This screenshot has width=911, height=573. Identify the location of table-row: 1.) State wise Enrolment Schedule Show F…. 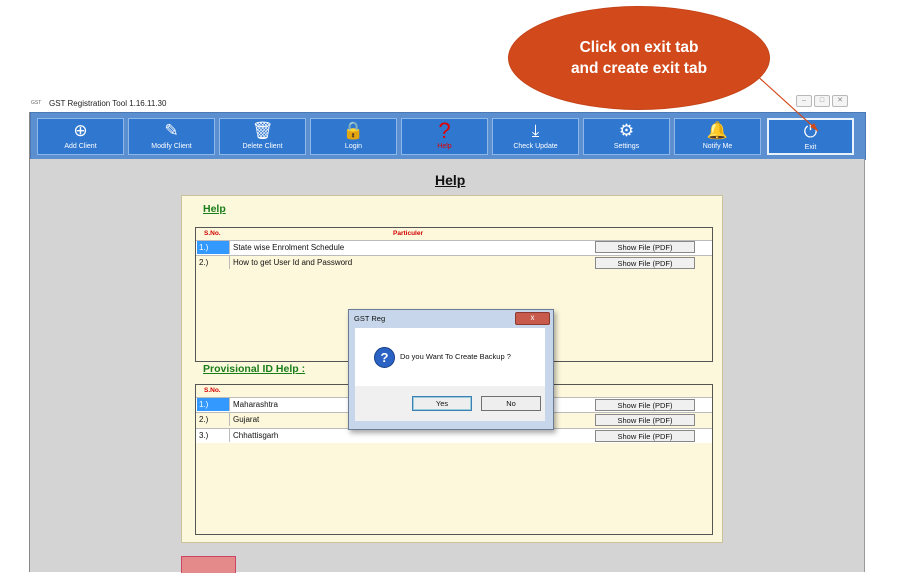
(454, 247).